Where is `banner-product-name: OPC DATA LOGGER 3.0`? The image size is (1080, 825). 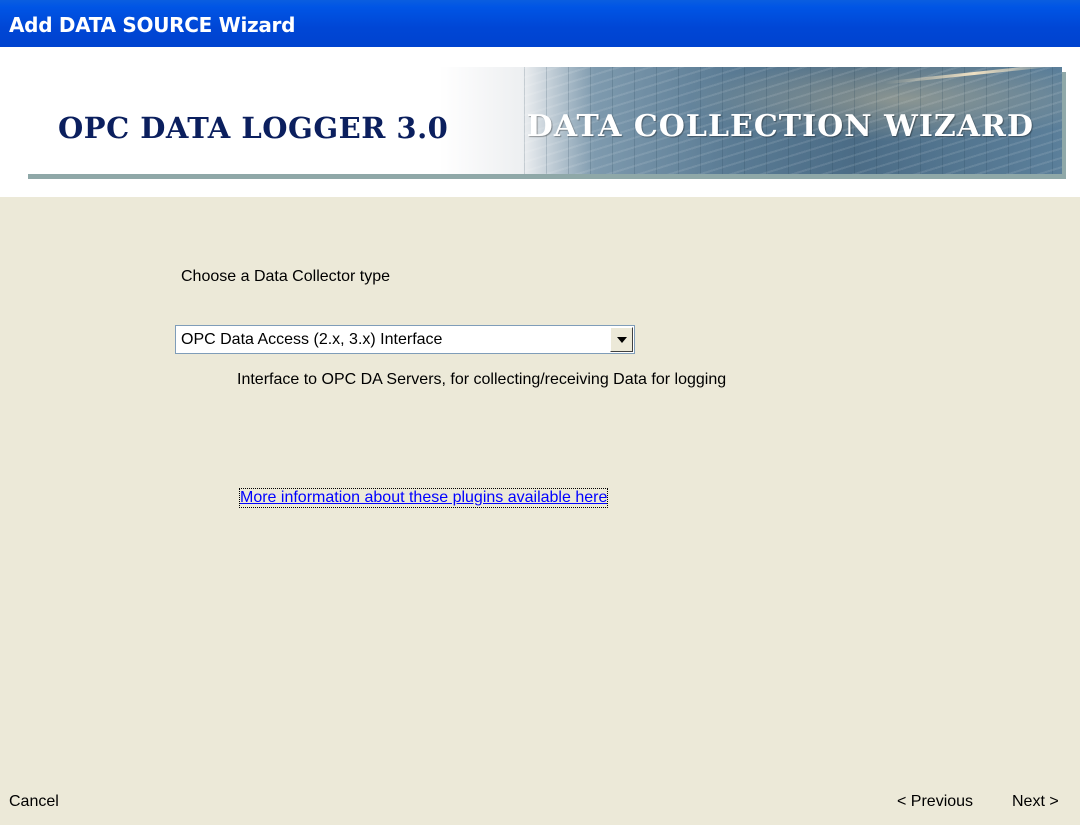 banner-product-name: OPC DATA LOGGER 3.0 is located at coordinates (253, 128).